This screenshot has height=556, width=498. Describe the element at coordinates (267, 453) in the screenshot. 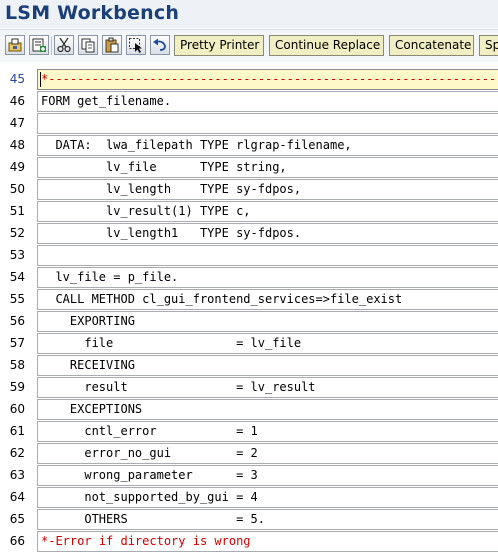

I see `code-line-input: error_no_gui = 2` at that location.